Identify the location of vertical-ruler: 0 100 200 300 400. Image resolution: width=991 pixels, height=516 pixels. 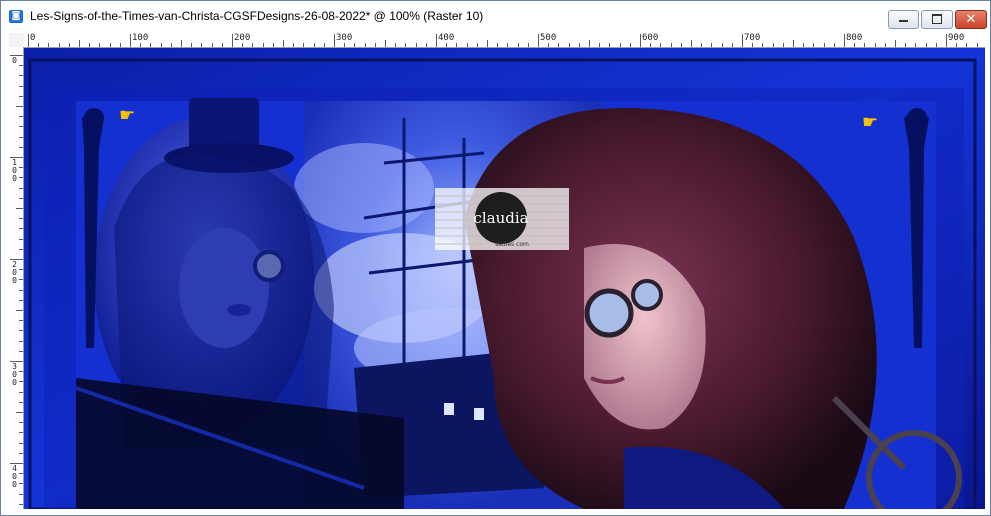
(16, 278).